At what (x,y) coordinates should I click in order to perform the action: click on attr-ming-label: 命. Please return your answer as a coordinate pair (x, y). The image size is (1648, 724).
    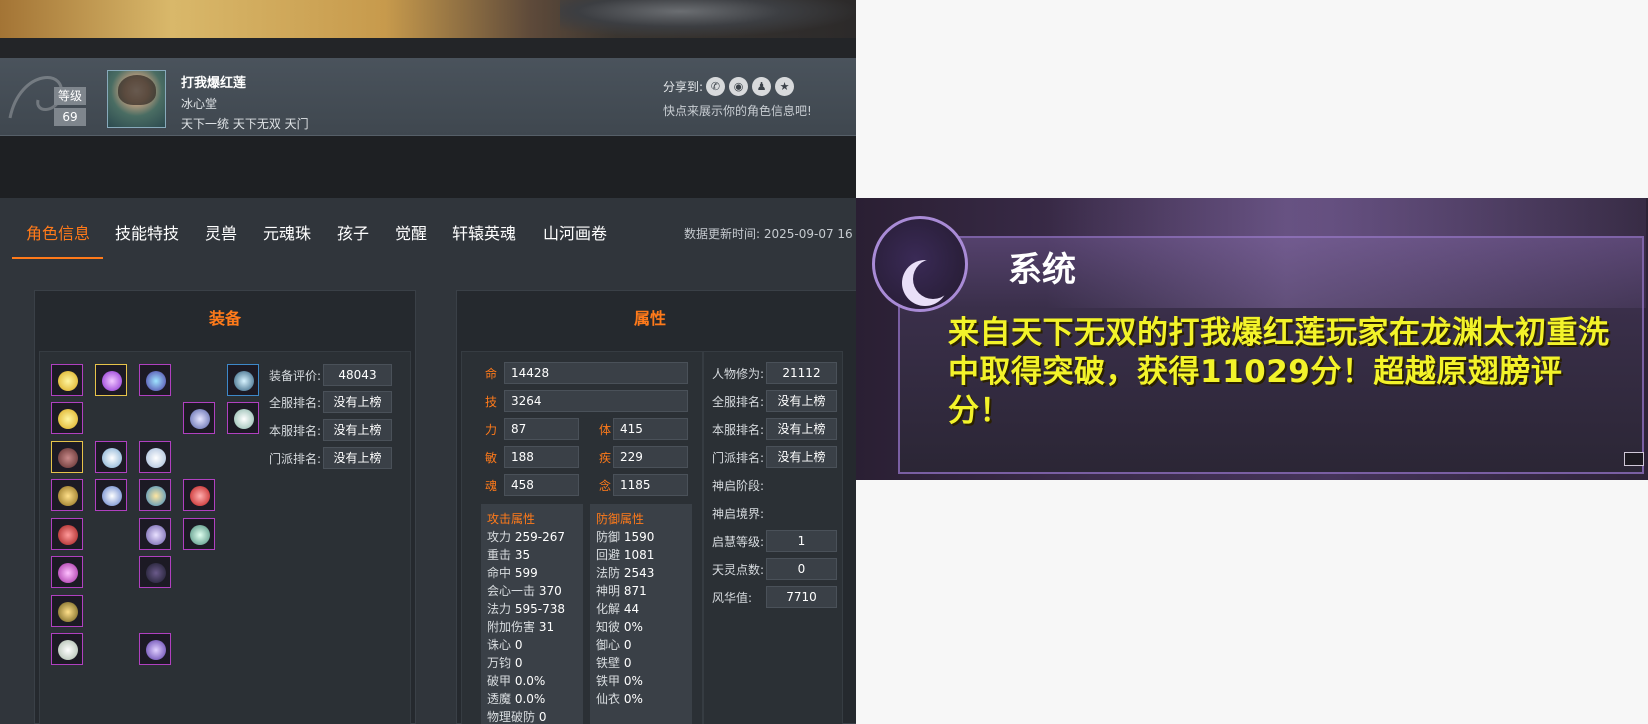
    Looking at the image, I should click on (491, 374).